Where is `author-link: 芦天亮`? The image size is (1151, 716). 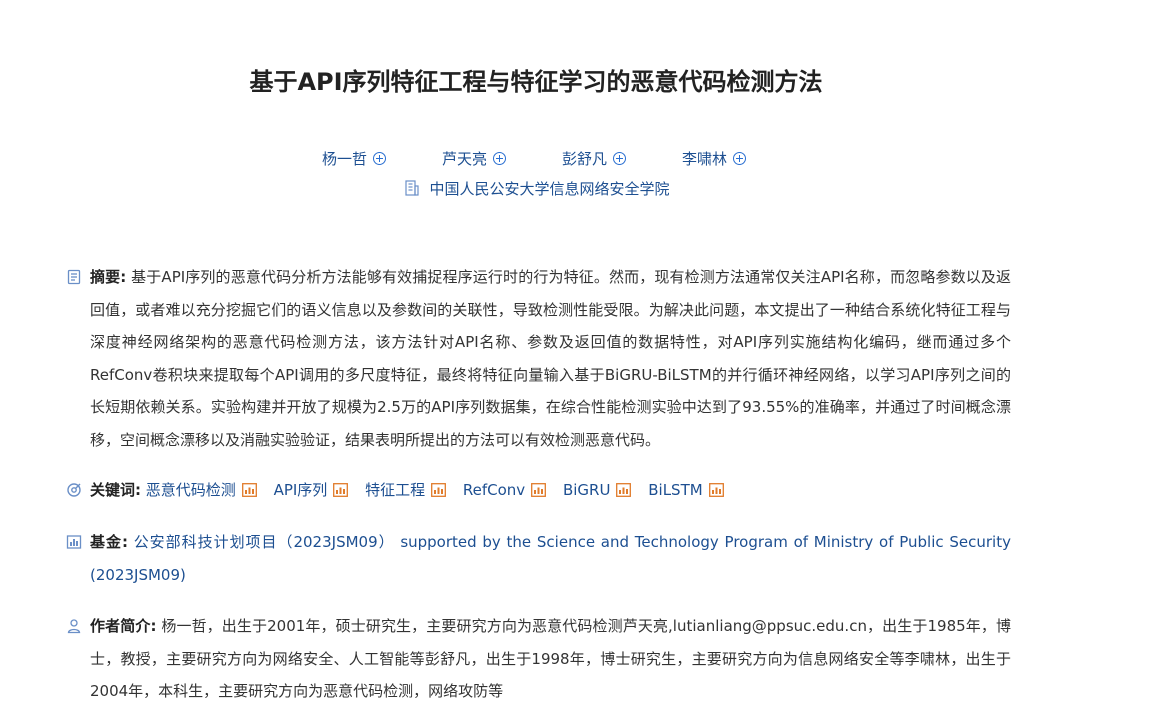
author-link: 芦天亮 is located at coordinates (474, 158).